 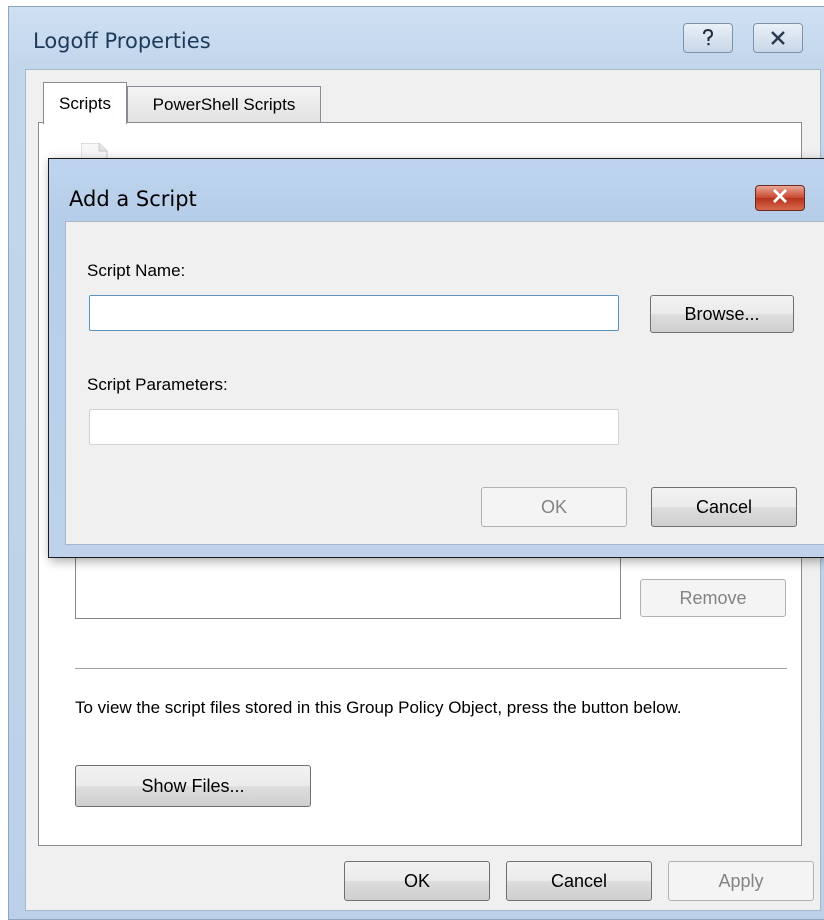 I want to click on script-parameters-input, so click(x=354, y=427).